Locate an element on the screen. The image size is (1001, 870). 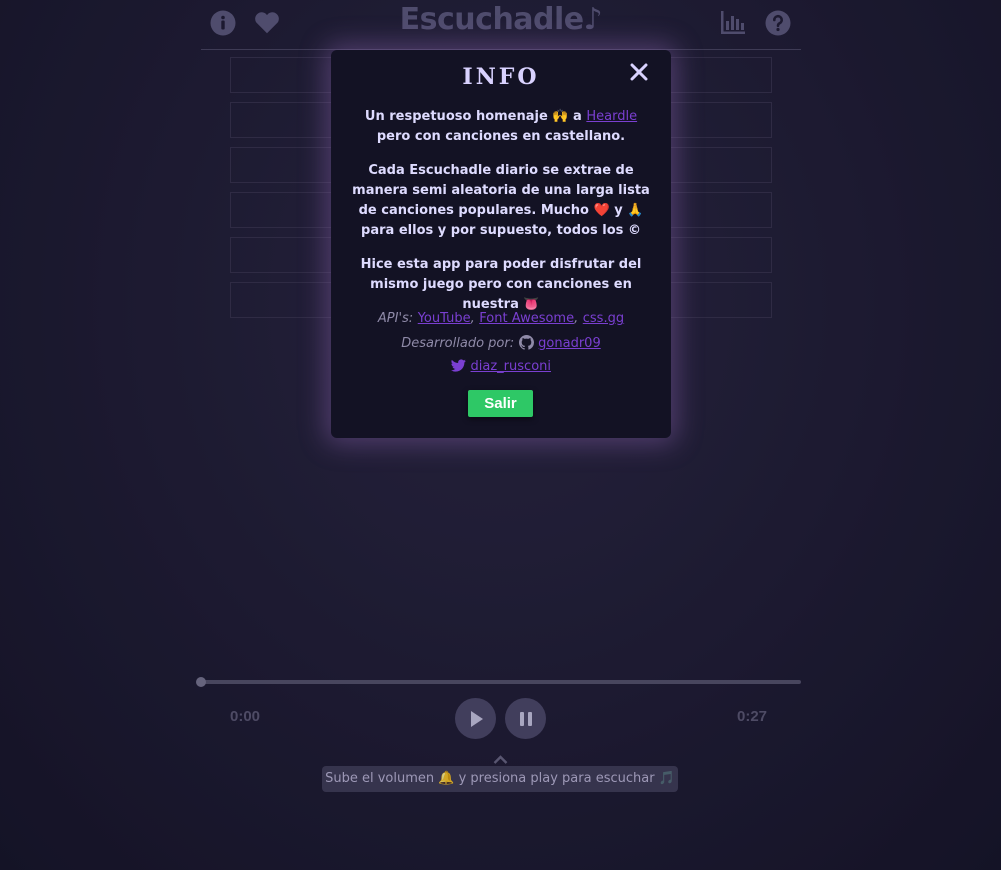
github-icon is located at coordinates (526, 346).